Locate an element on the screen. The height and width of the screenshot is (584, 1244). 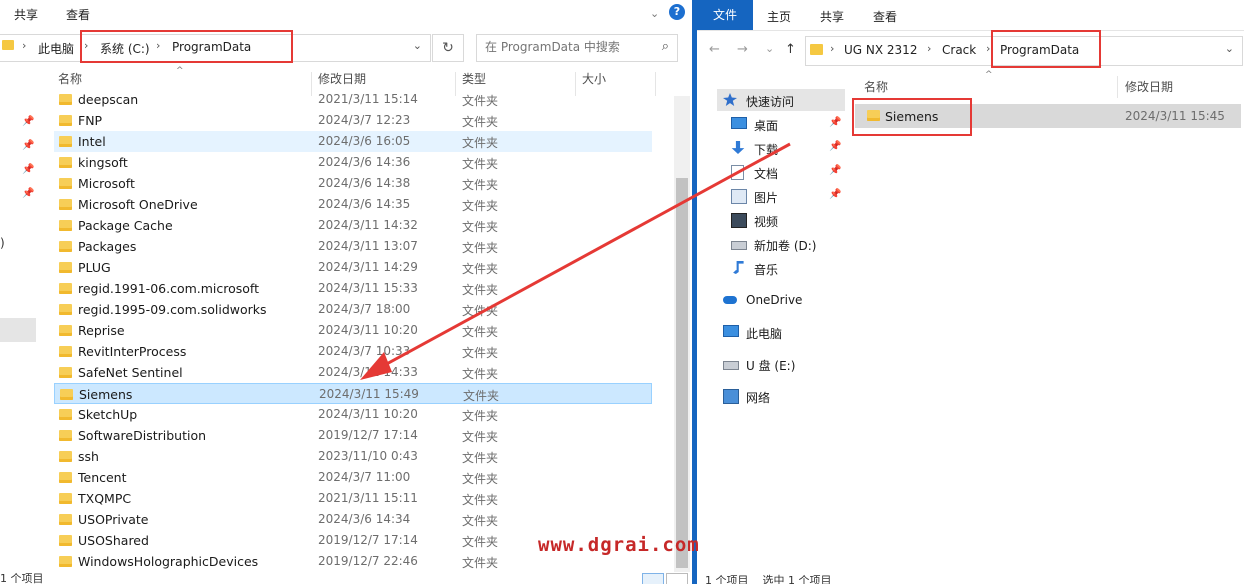
file-row: Packages 2024/3/11 13:07 文件夹 is located at coordinates (353, 246).